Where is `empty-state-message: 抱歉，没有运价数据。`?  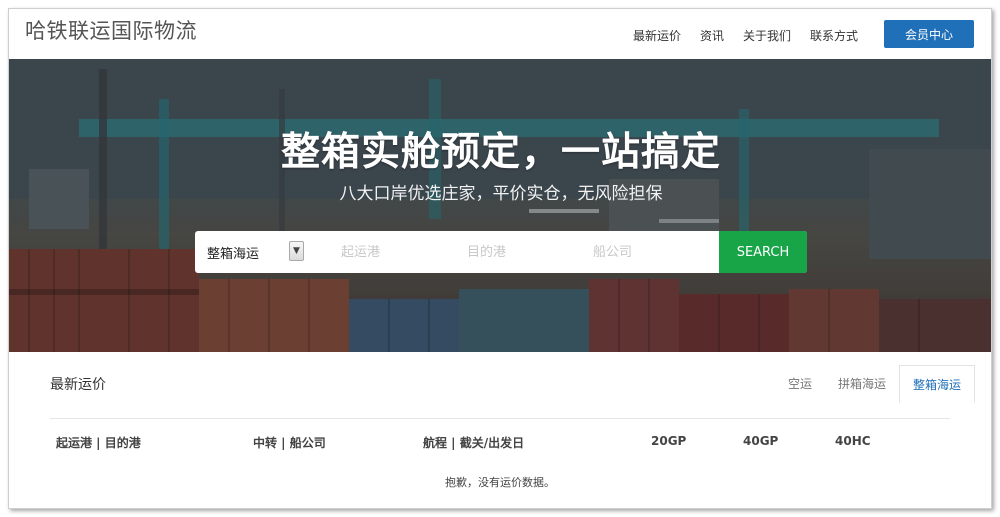
empty-state-message: 抱歉，没有运价数据。 is located at coordinates (500, 482).